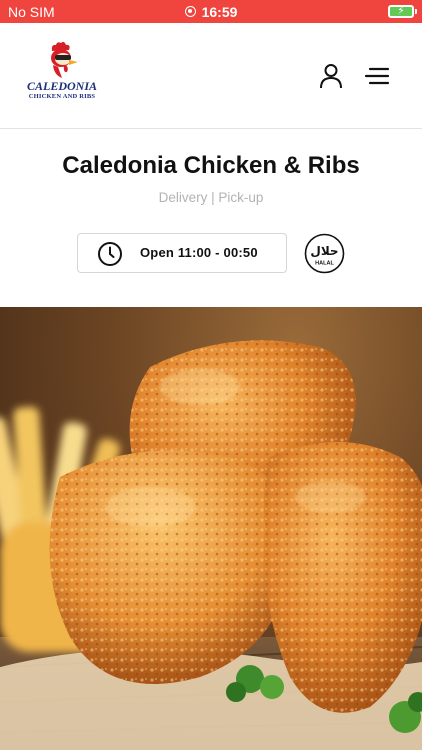  What do you see at coordinates (211, 197) in the screenshot?
I see `service-options: Delivery | Pick-up` at bounding box center [211, 197].